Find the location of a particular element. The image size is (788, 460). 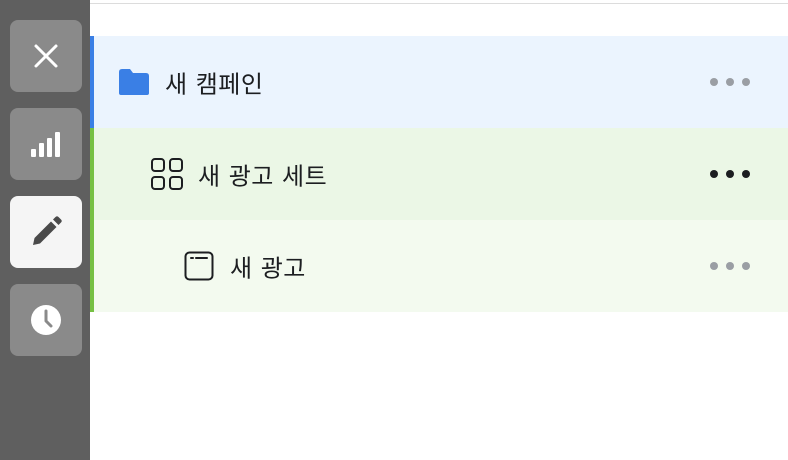

campaign-more-button is located at coordinates (730, 82).